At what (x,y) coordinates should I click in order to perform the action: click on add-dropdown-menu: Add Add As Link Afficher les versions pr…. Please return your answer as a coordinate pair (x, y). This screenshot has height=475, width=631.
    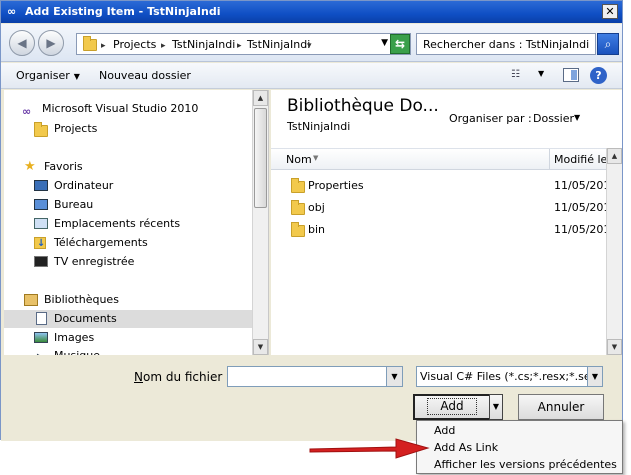
    Looking at the image, I should click on (519, 447).